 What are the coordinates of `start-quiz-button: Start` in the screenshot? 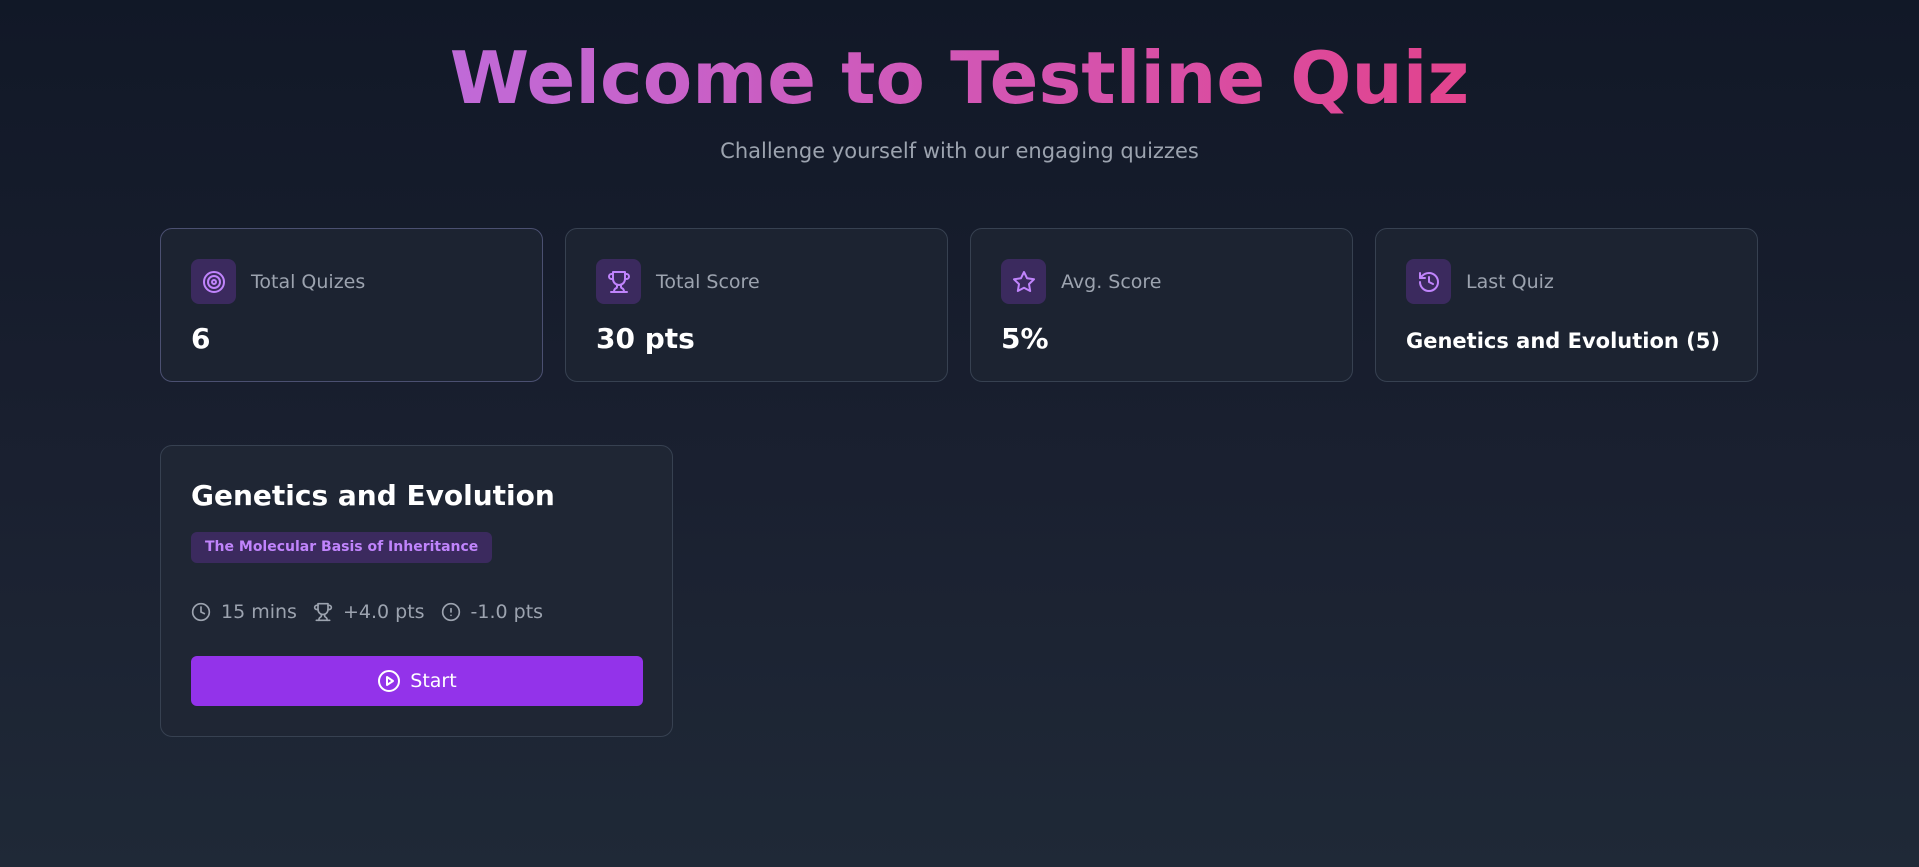 It's located at (417, 681).